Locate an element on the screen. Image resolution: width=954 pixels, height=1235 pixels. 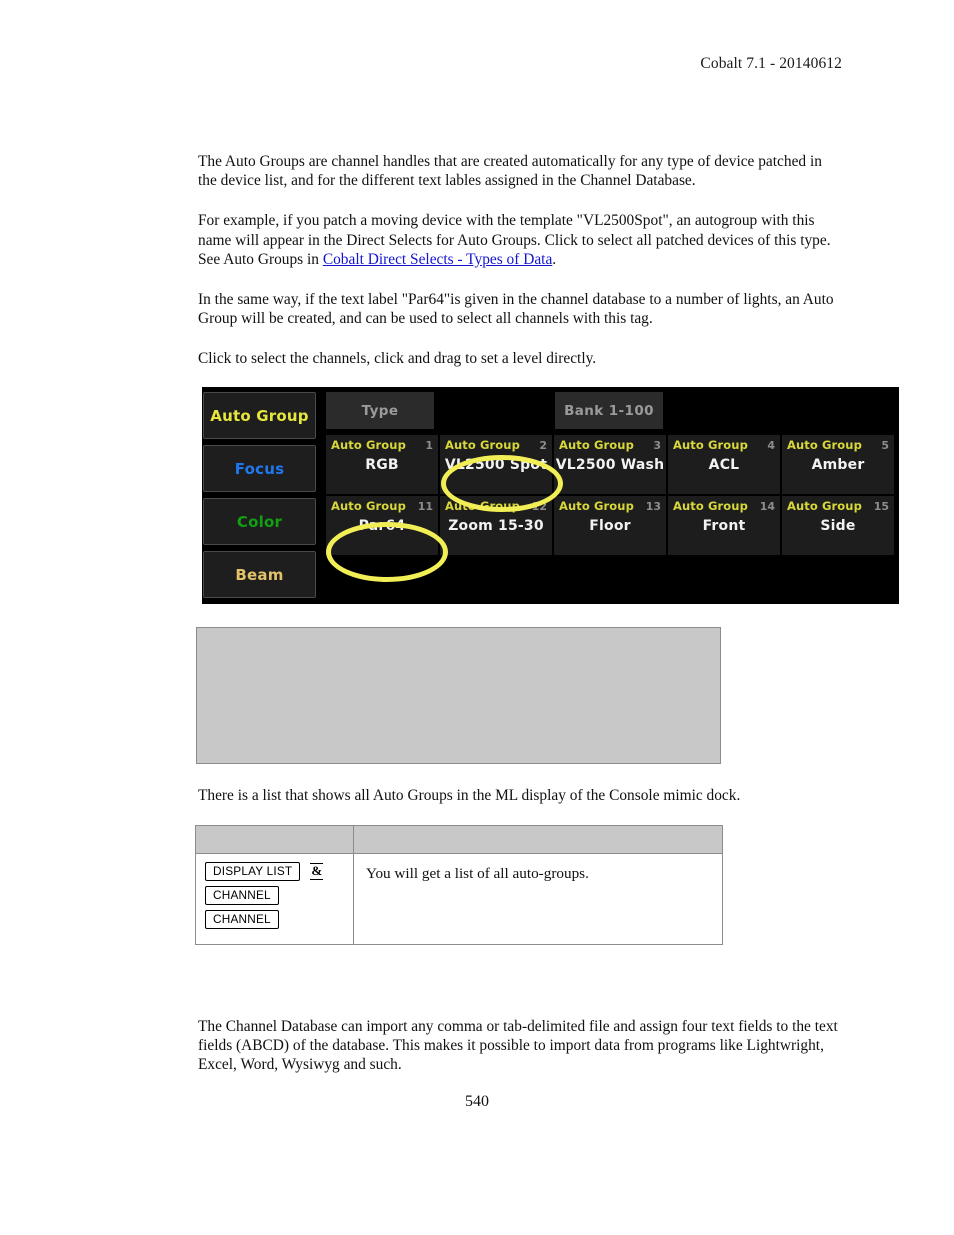
image-placeholder is located at coordinates (458, 695).